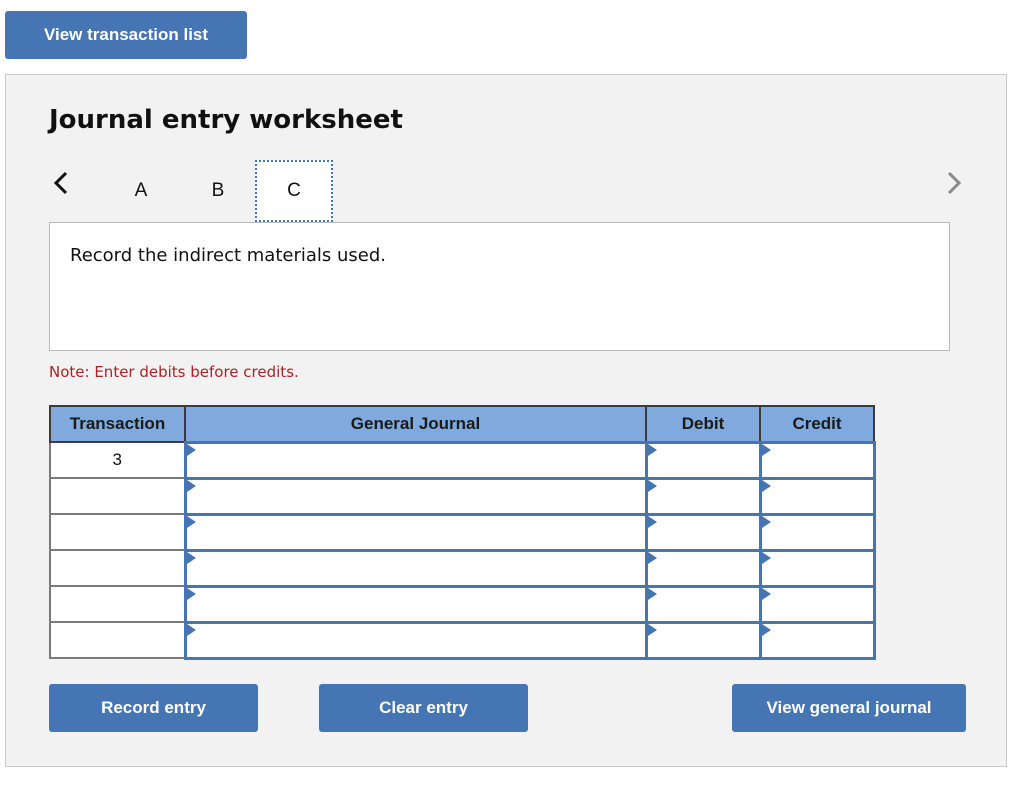 The image size is (1024, 791). I want to click on view-general-journal-button: View general journal, so click(849, 708).